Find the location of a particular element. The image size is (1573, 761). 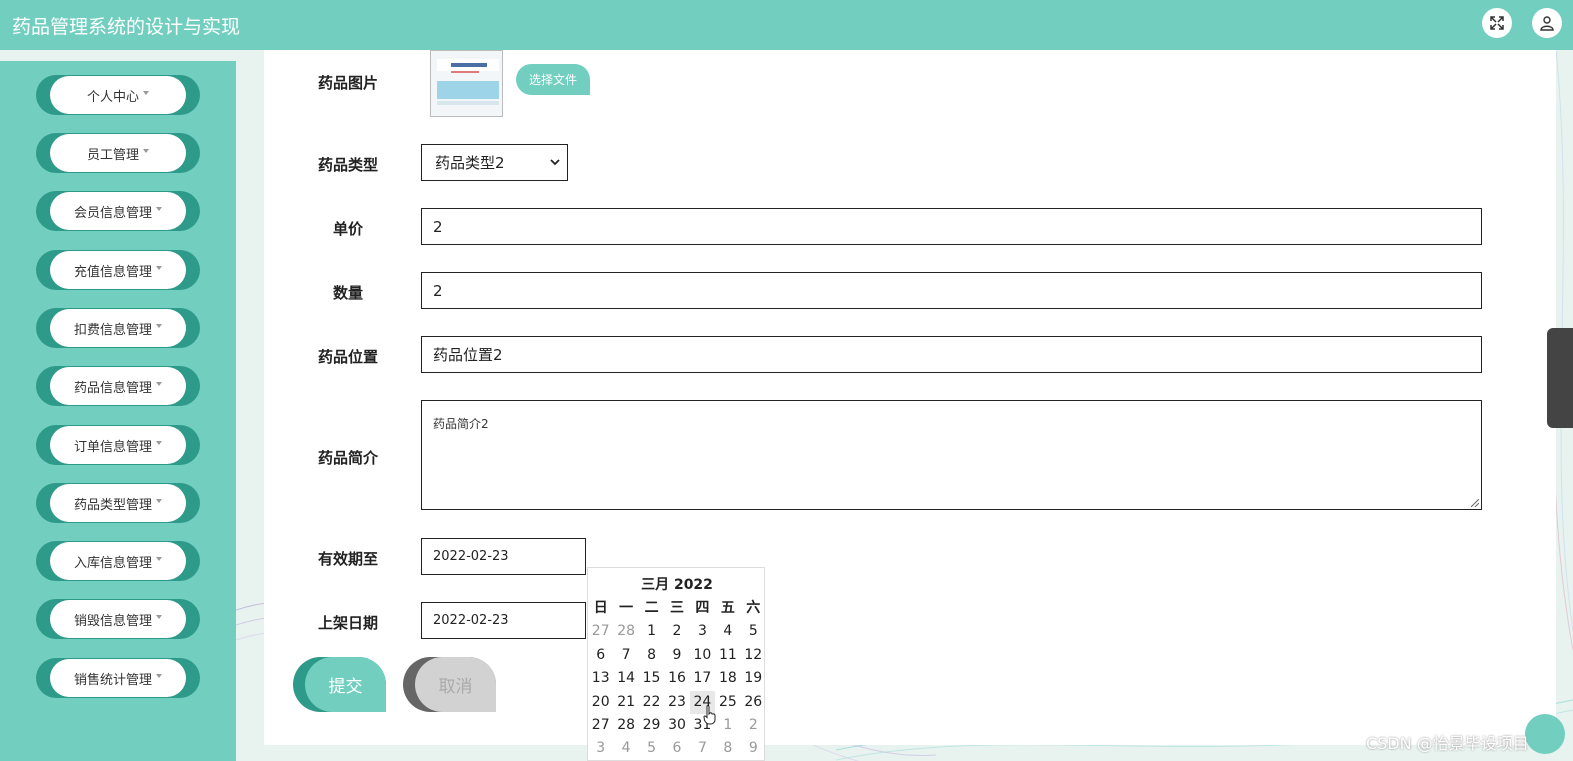

price-input: 2 is located at coordinates (951, 226).